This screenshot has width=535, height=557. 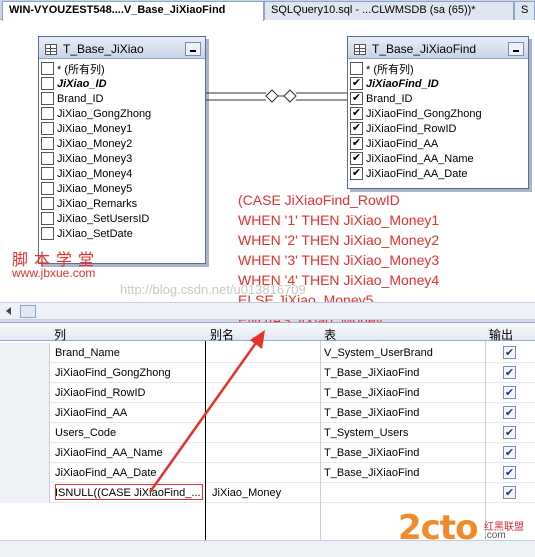 I want to click on tab-view-design: WIN-VYOUZEST548....V_Base_JiXiaoFind, so click(x=133, y=11).